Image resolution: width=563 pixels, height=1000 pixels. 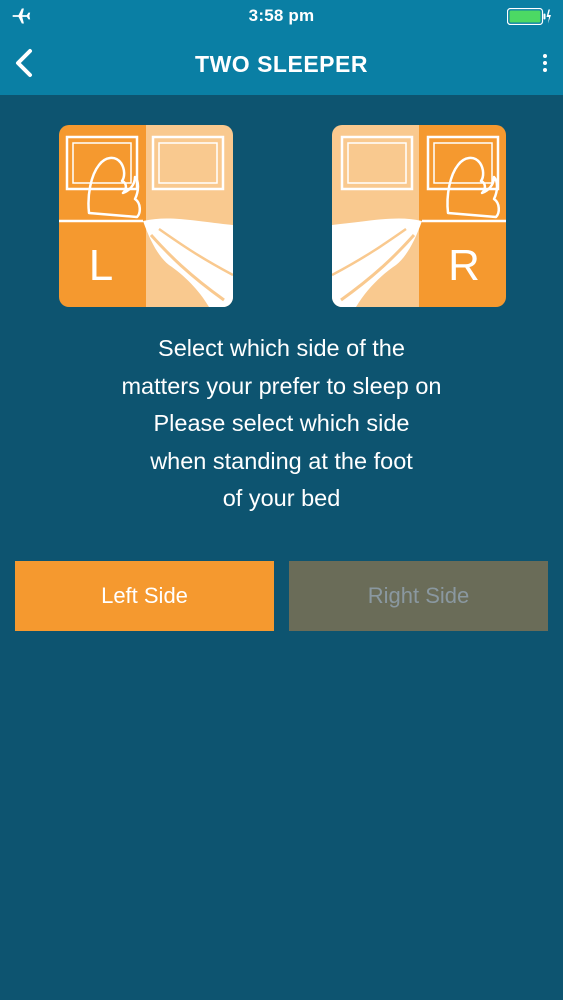 I want to click on instruction-line: of your bed, so click(x=281, y=498).